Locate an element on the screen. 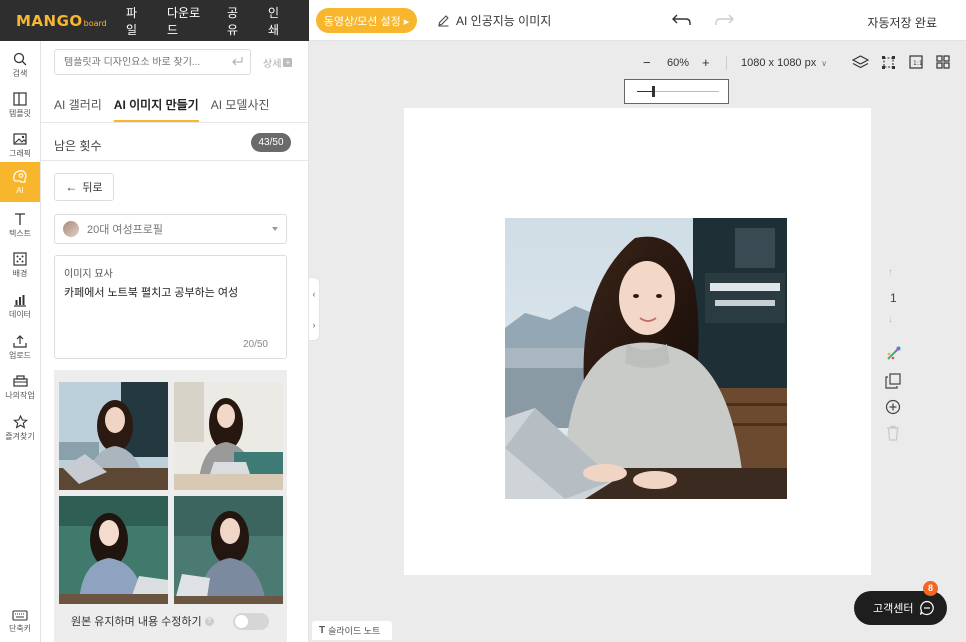 The height and width of the screenshot is (642, 966). chevron-right-icon: › is located at coordinates (314, 325).